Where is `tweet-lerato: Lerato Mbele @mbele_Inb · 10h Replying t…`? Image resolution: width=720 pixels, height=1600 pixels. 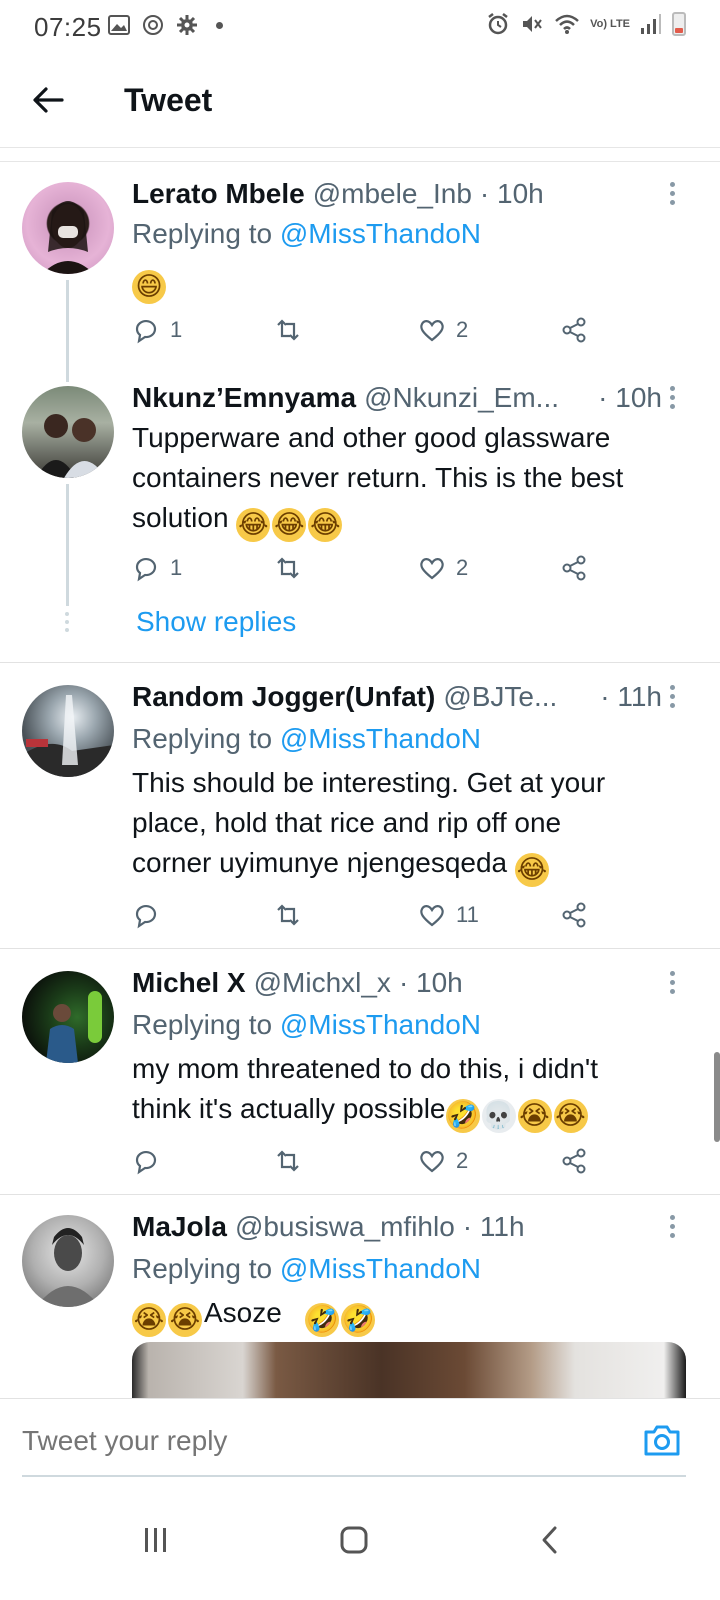 tweet-lerato: Lerato Mbele @mbele_Inb · 10h Replying t… is located at coordinates (360, 263).